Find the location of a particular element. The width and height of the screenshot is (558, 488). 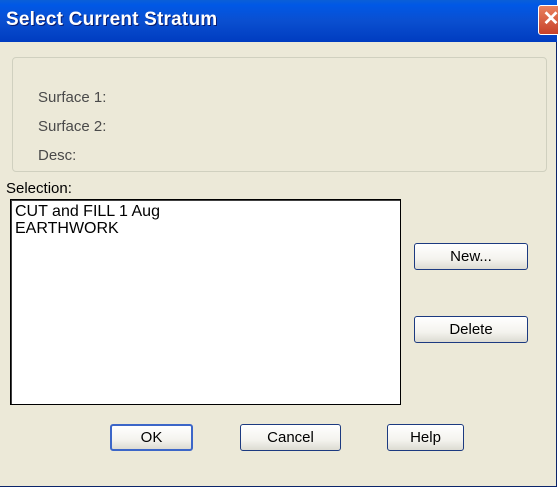

close-icon: ✕ is located at coordinates (550, 19).